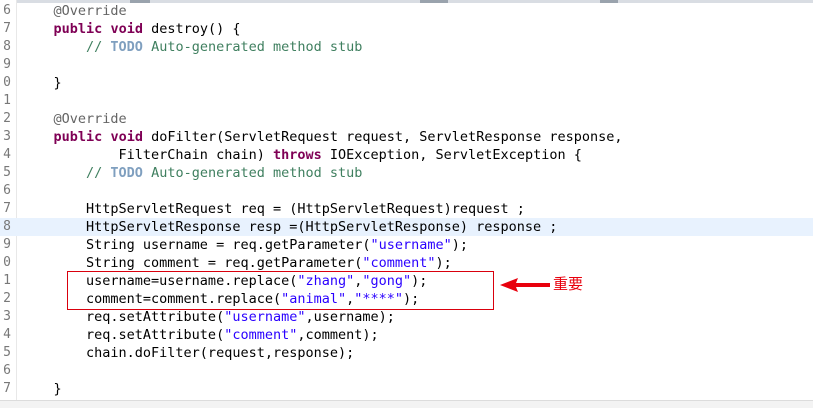  I want to click on code-text: chain.doFilter(request,response);, so click(187, 353).